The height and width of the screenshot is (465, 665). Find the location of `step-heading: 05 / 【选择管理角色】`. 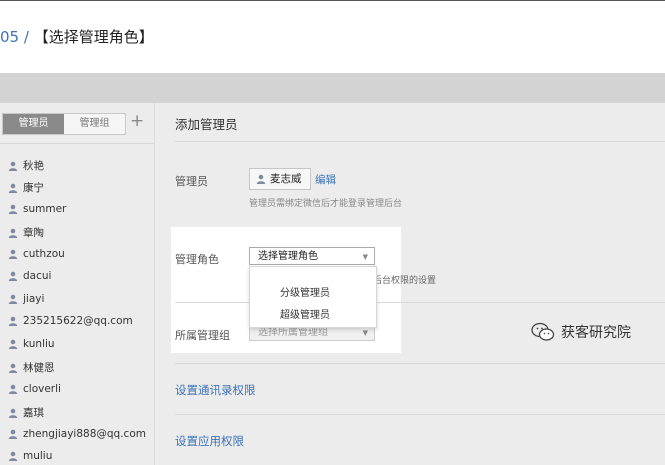

step-heading: 05 / 【选择管理角色】 is located at coordinates (77, 36).